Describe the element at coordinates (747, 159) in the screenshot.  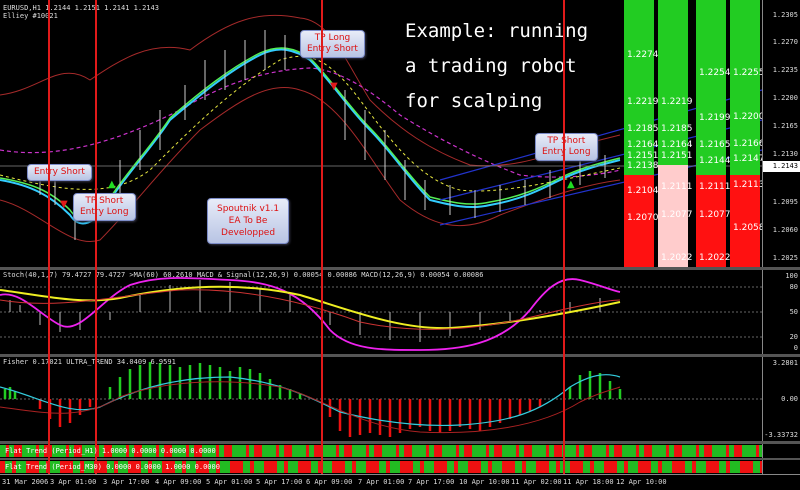
I see `level-label: 1.2147` at that location.